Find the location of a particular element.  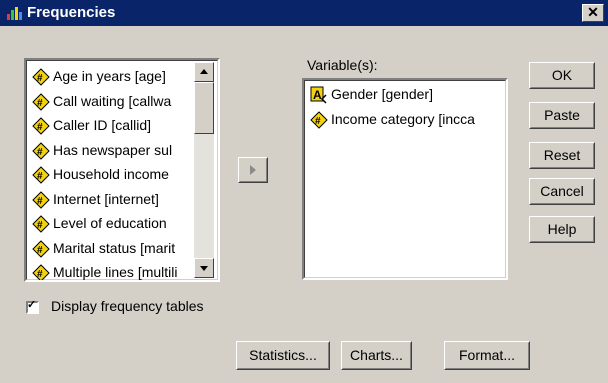

list-item-label: Caller ID [callid] is located at coordinates (102, 125).